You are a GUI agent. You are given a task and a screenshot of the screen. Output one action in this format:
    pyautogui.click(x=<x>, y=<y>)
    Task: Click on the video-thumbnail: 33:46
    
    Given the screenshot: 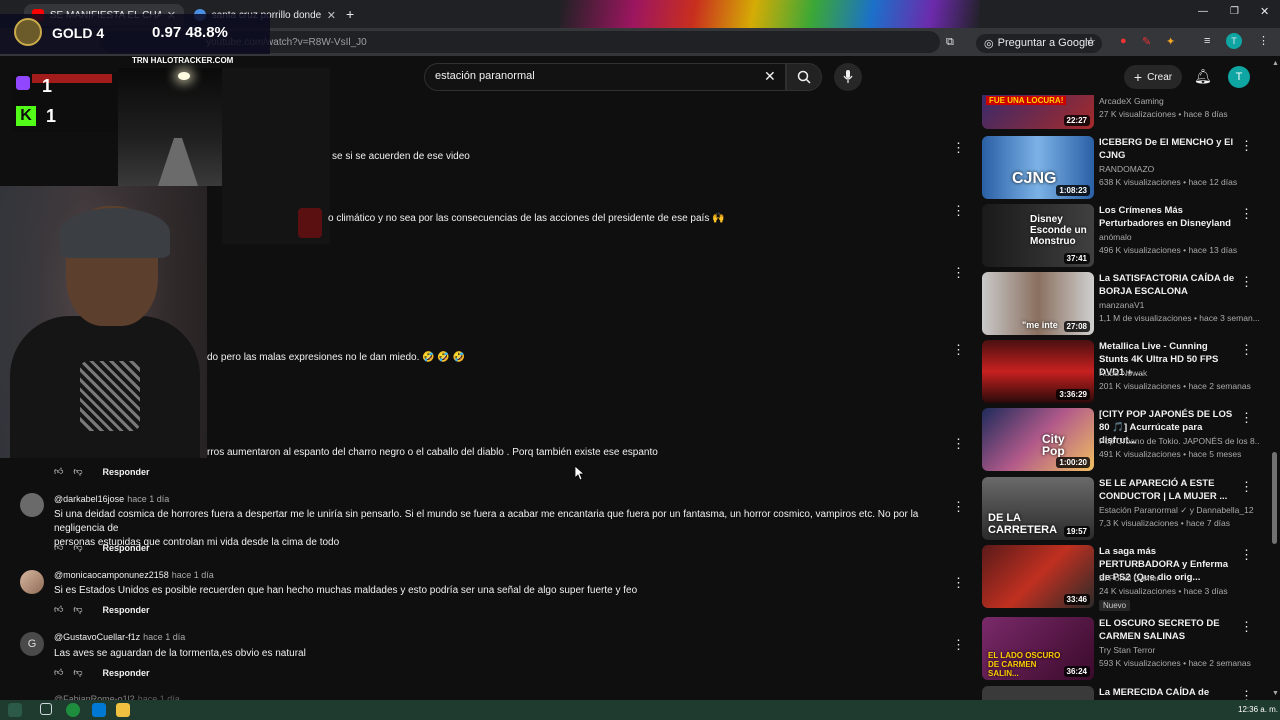 What is the action you would take?
    pyautogui.click(x=1038, y=576)
    